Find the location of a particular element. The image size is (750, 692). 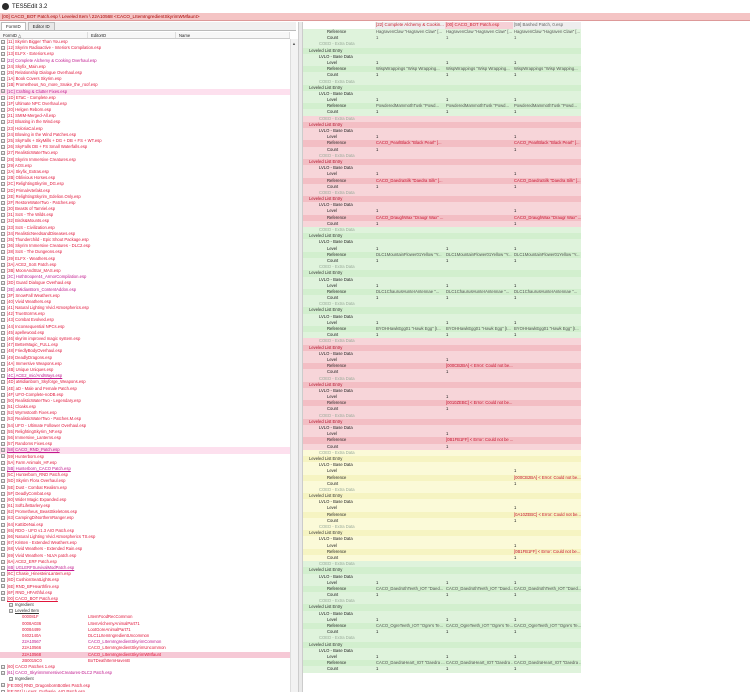

tab-formid: FormID is located at coordinates (13, 26).